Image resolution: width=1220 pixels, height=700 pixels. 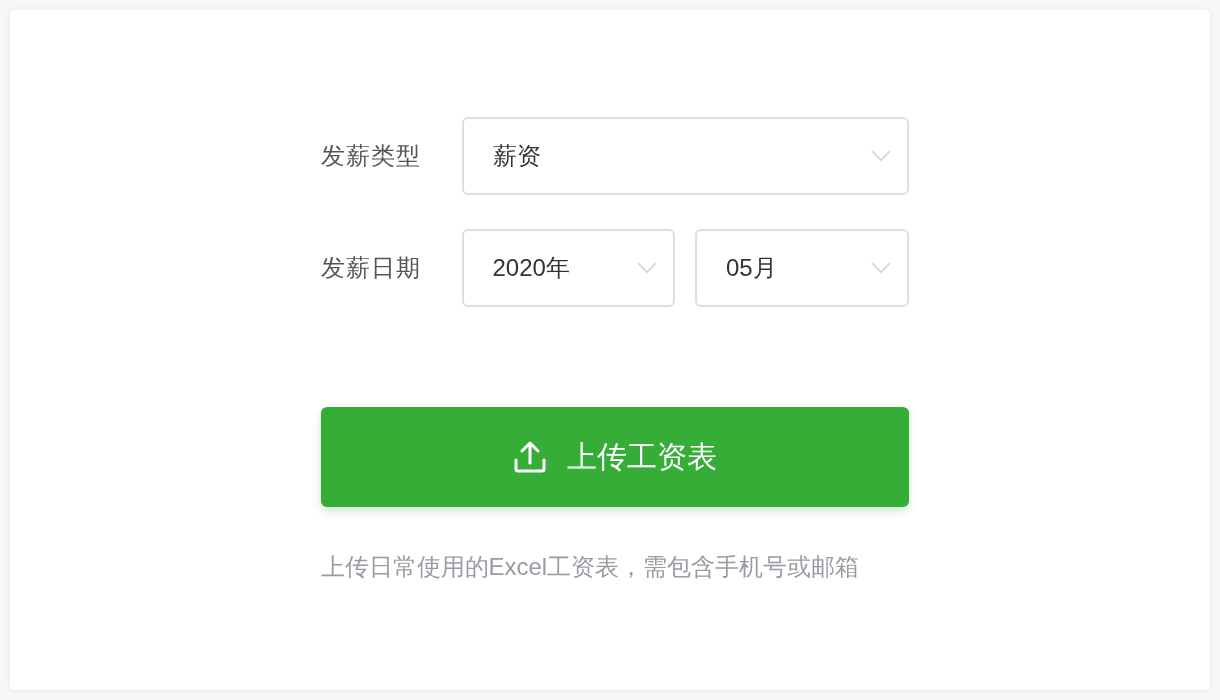 What do you see at coordinates (802, 268) in the screenshot?
I see `dropdown-select: 05月` at bounding box center [802, 268].